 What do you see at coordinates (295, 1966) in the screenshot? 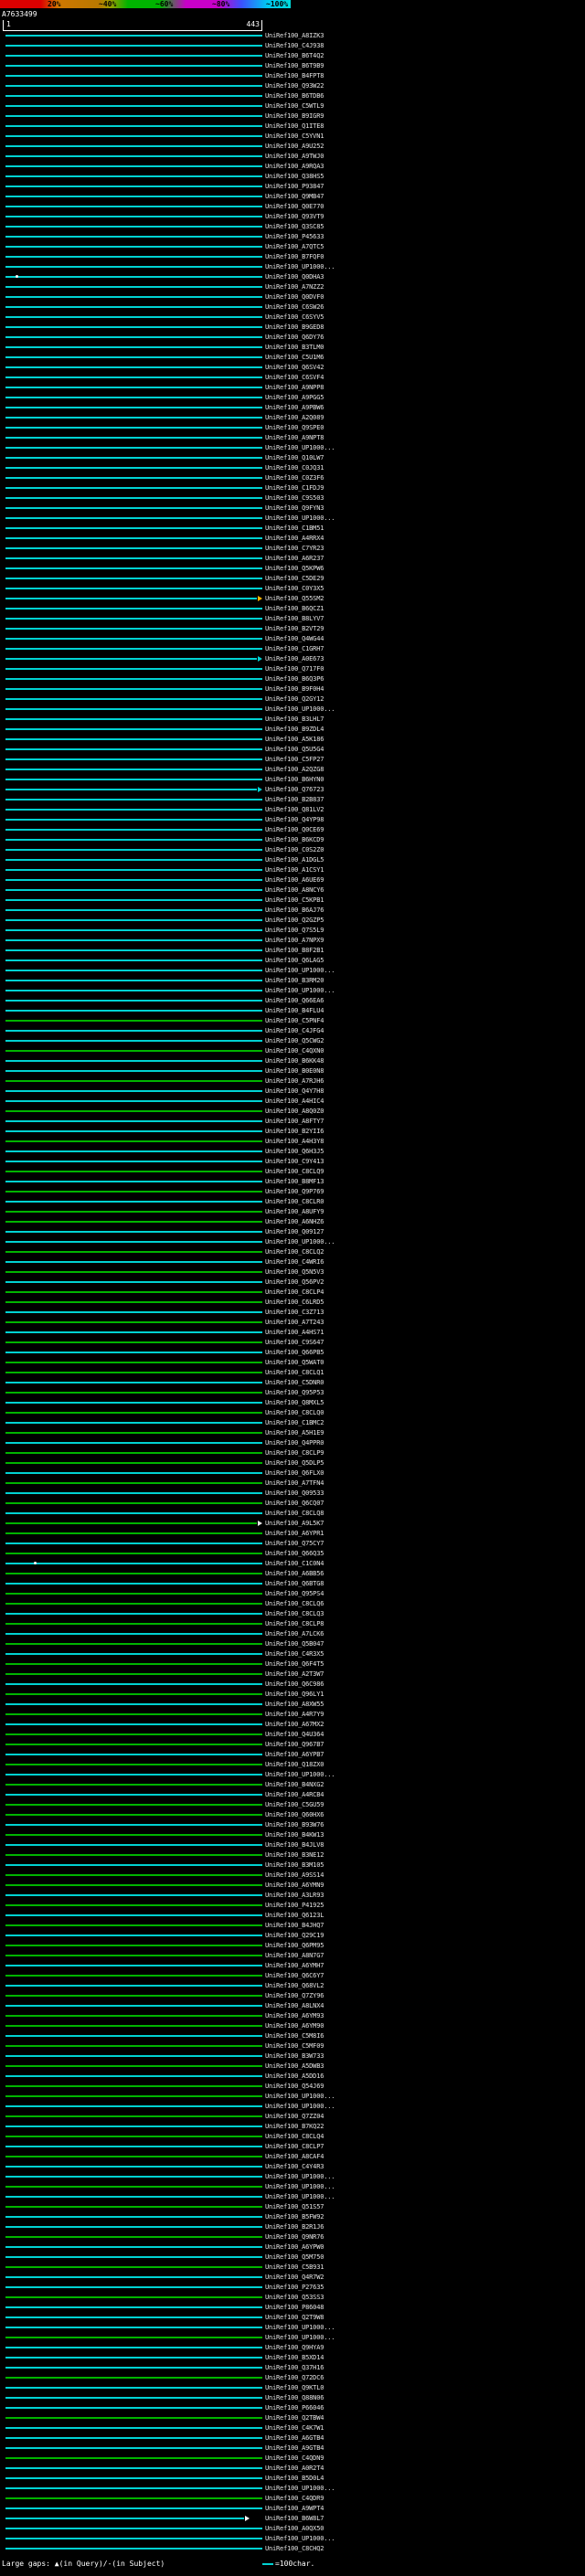
I see `hit-label: UniRef100_A6YMH7` at bounding box center [295, 1966].